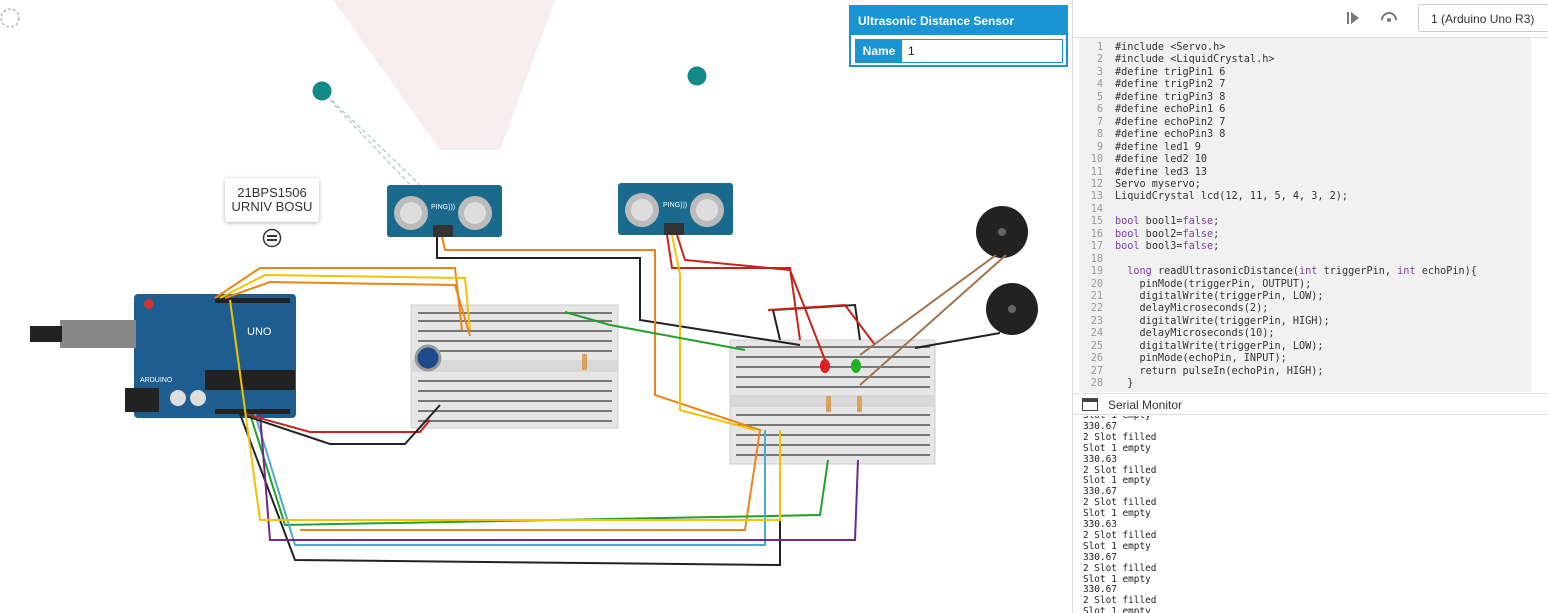 The width and height of the screenshot is (1548, 613). Describe the element at coordinates (1389, 18) in the screenshot. I see `debugger-icon` at that location.